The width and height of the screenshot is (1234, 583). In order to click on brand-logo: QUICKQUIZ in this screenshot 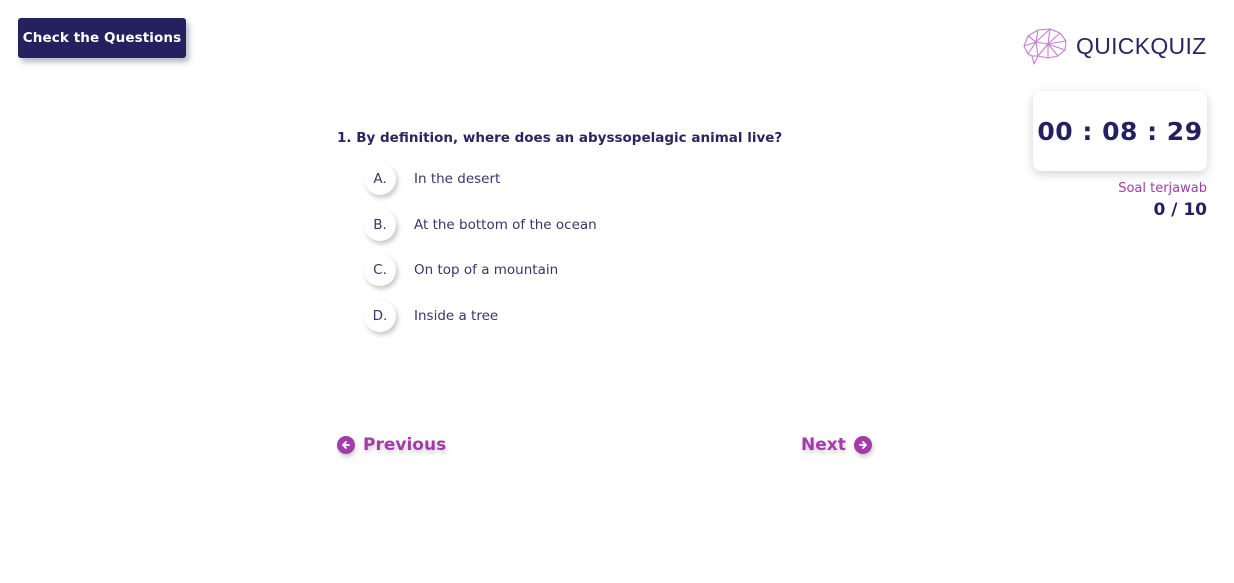, I will do `click(1113, 46)`.